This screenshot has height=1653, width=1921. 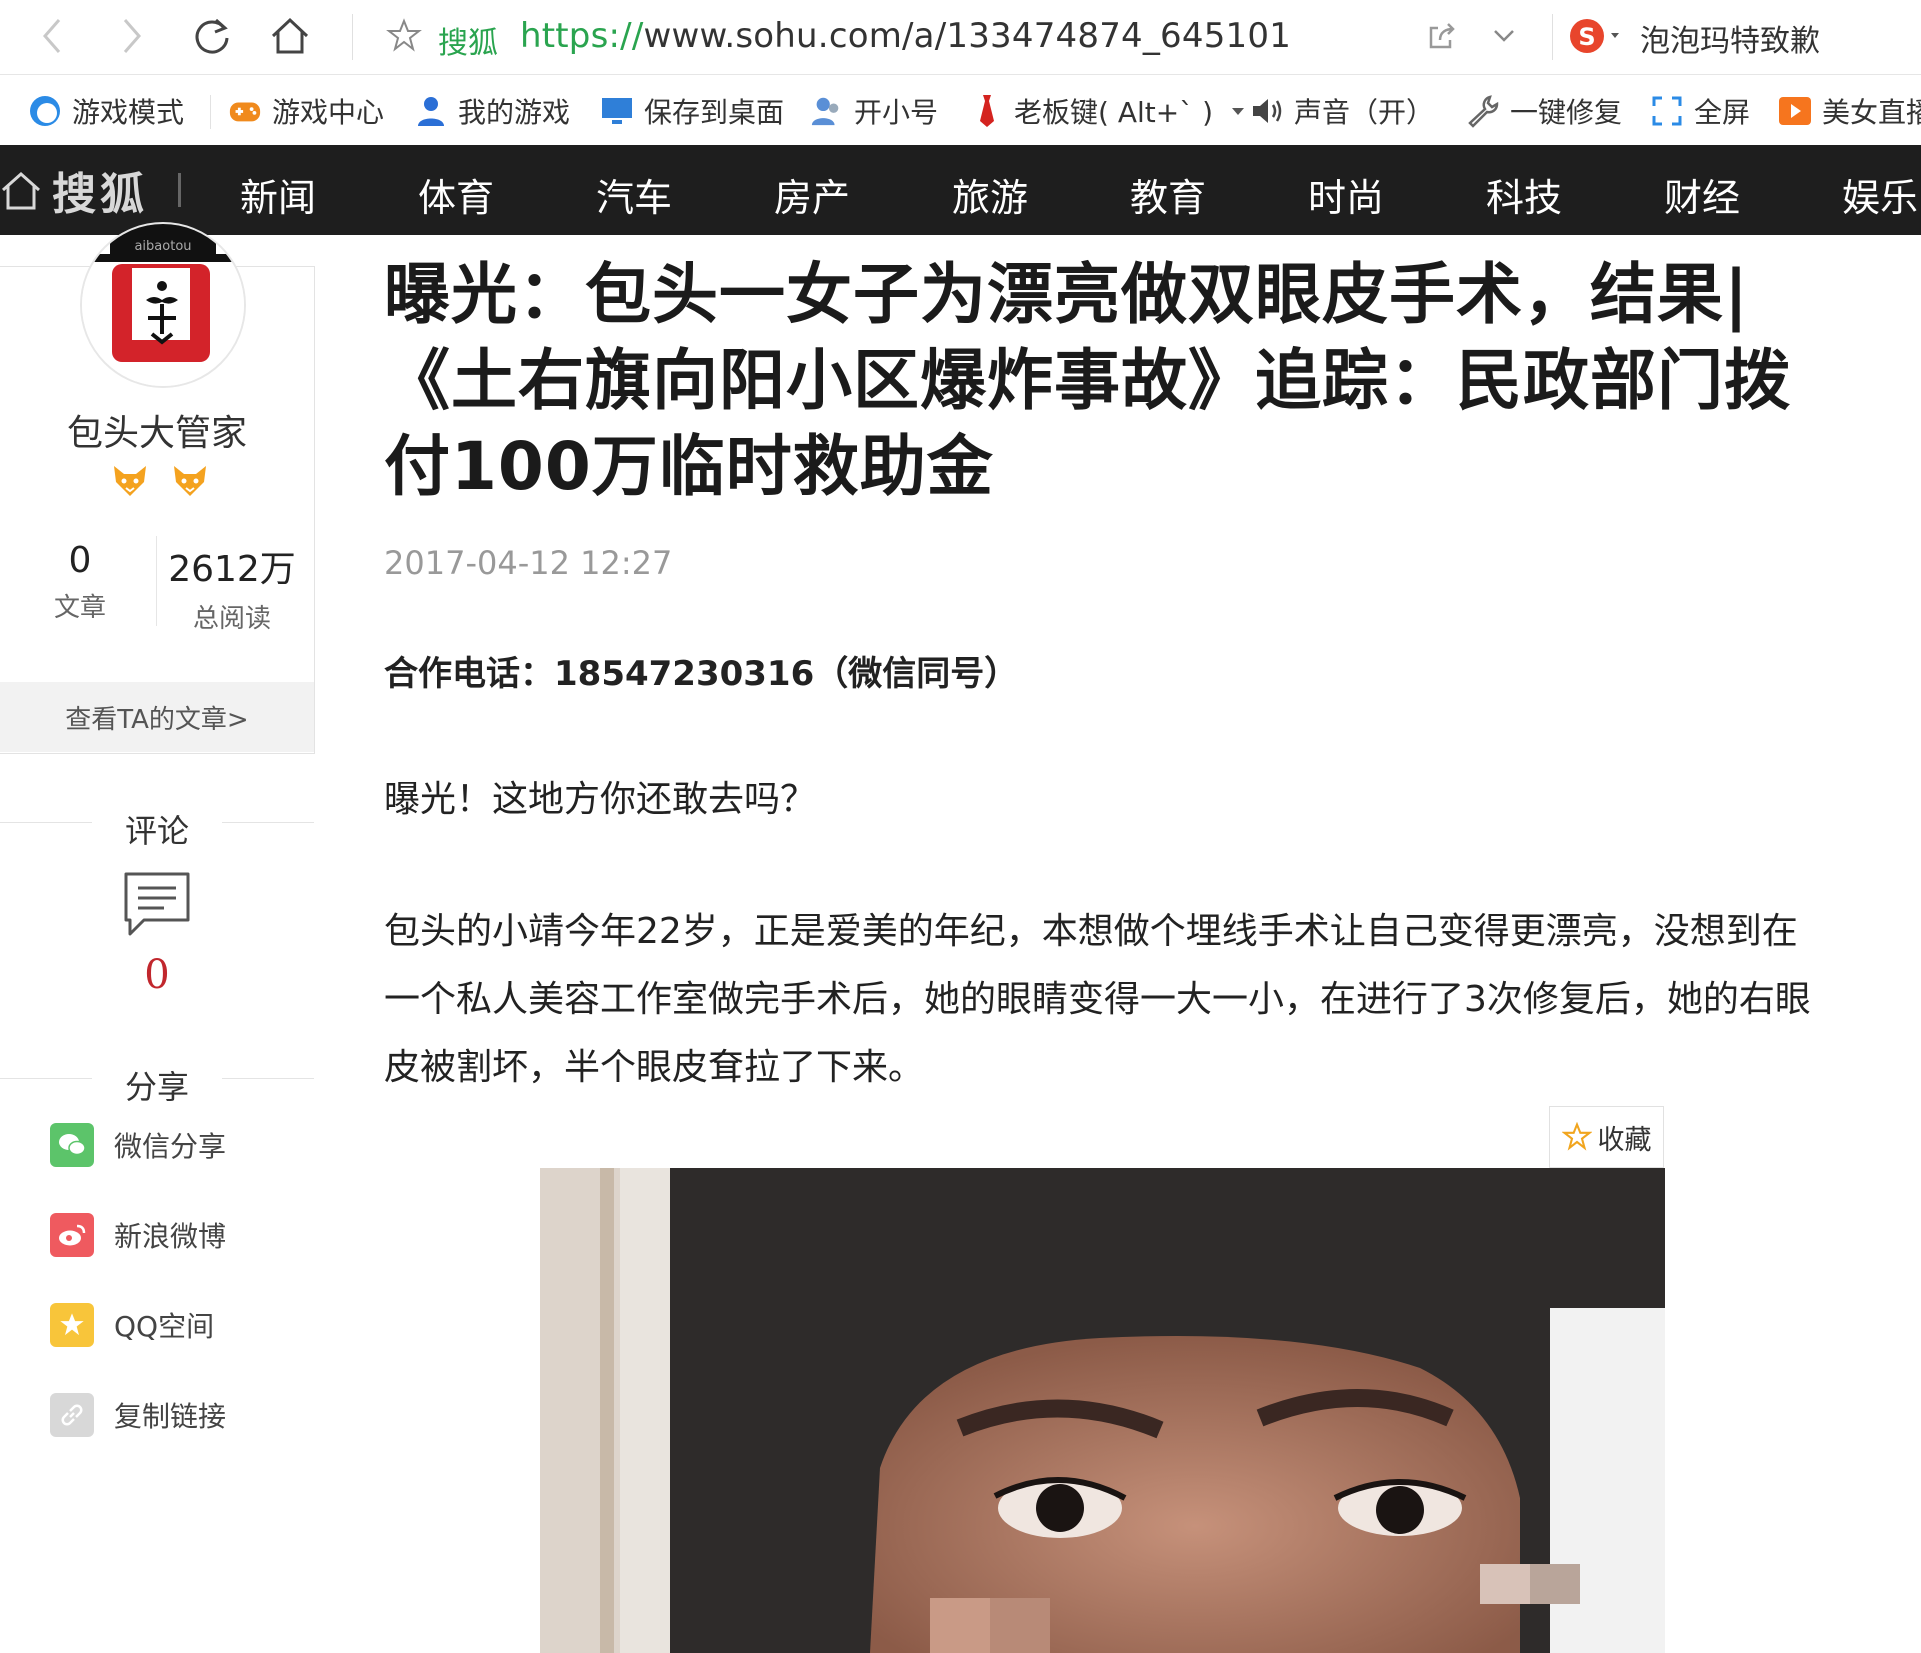 What do you see at coordinates (52, 36) in the screenshot?
I see `back-button` at bounding box center [52, 36].